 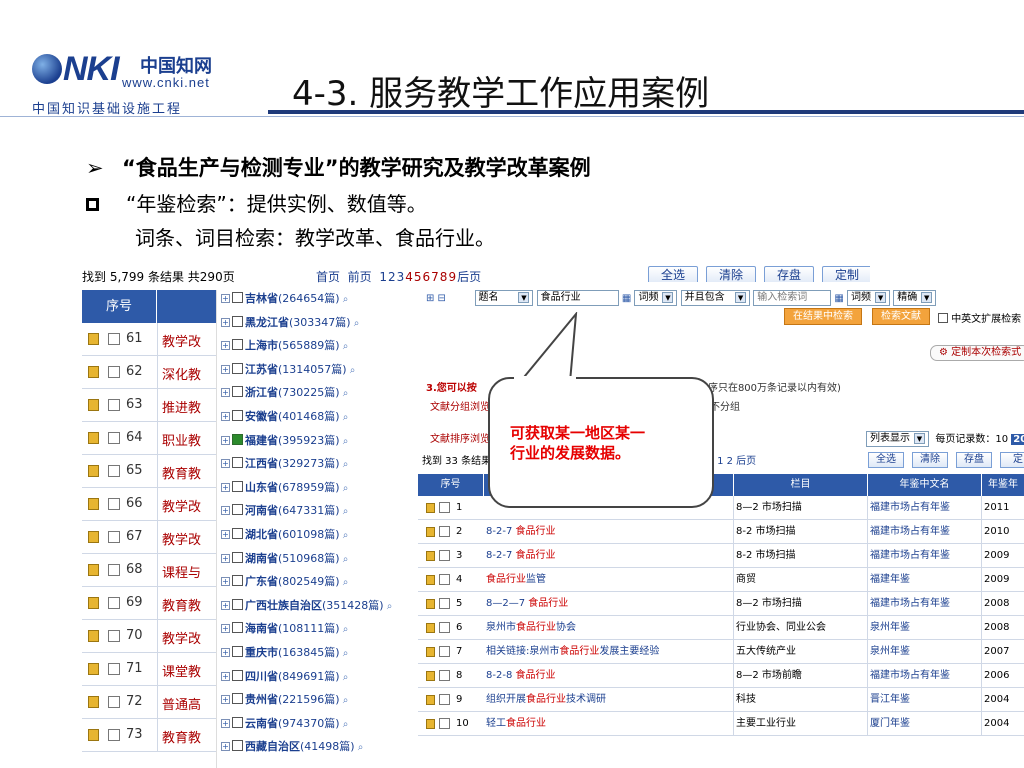 What do you see at coordinates (157, 537) in the screenshot?
I see `table-row: 67 教学改` at bounding box center [157, 537].